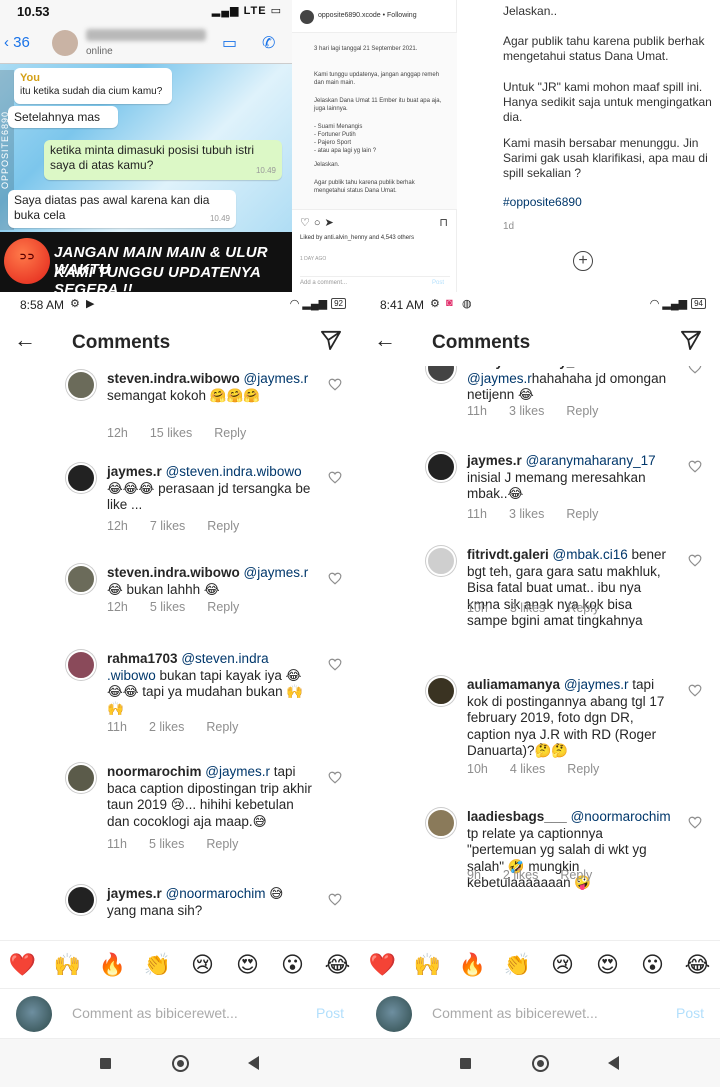  I want to click on wa-quoted-message: You itu ketika sudah dia cium kamu?, so click(93, 86).